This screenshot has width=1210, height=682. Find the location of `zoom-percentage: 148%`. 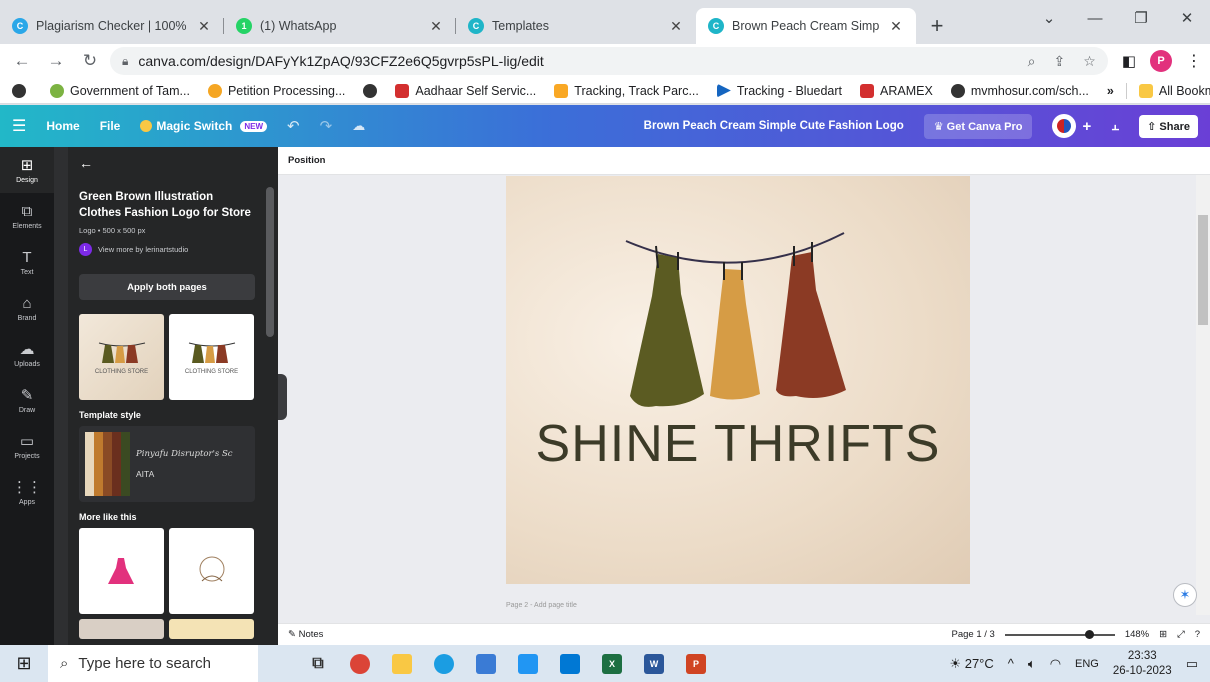

zoom-percentage: 148% is located at coordinates (1137, 634).